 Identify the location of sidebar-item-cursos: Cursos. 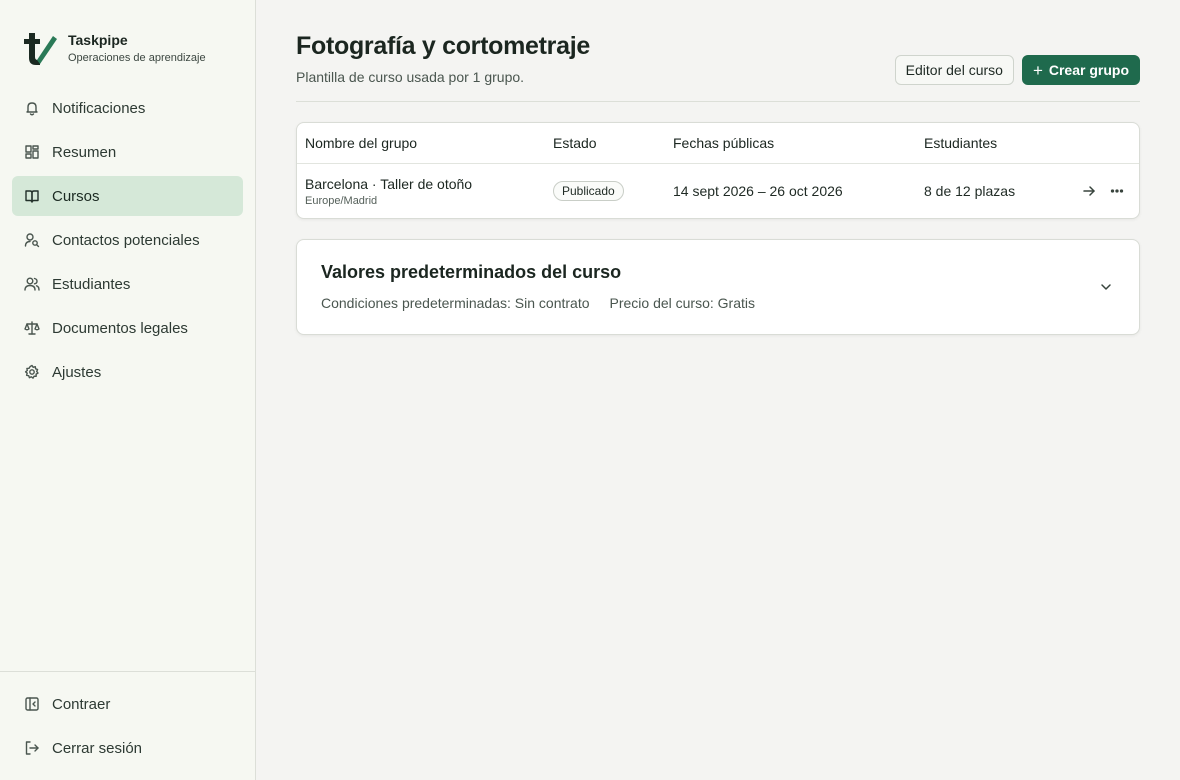
(127, 196).